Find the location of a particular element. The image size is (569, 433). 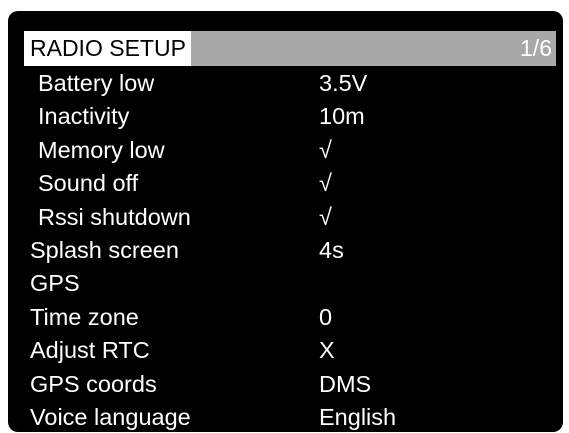

setting-label: Adjust RTC is located at coordinates (90, 350).